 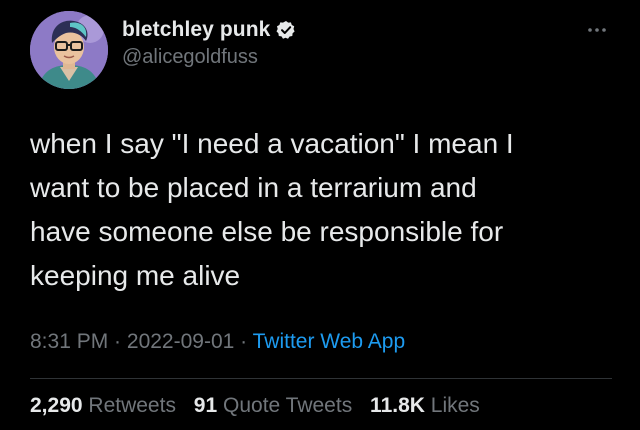 What do you see at coordinates (286, 30) in the screenshot?
I see `verified-badge-icon` at bounding box center [286, 30].